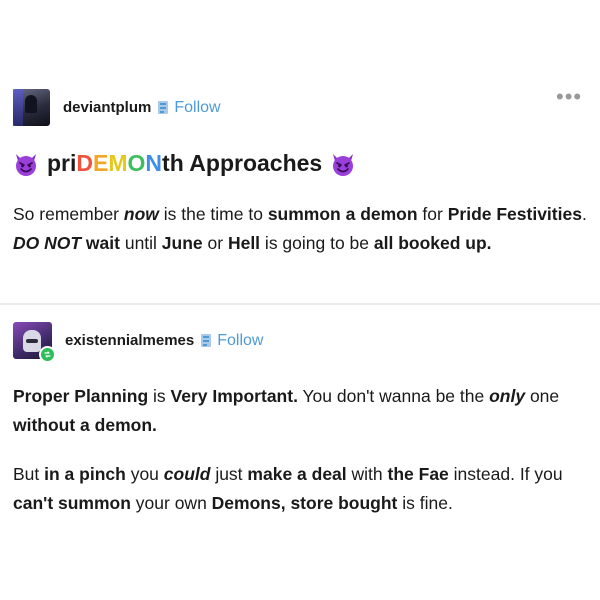 This screenshot has height=600, width=600. What do you see at coordinates (229, 474) in the screenshot?
I see `text-run: just` at bounding box center [229, 474].